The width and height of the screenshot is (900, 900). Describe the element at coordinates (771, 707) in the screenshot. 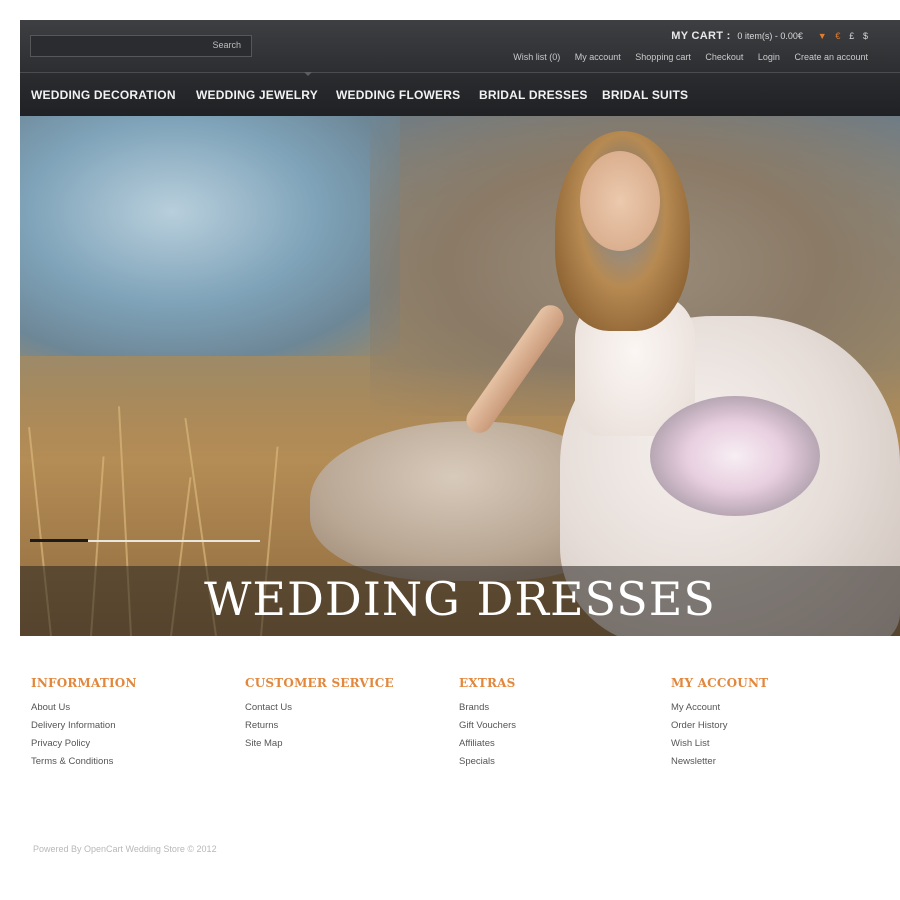

I see `footer-link-my-account: My Account` at that location.